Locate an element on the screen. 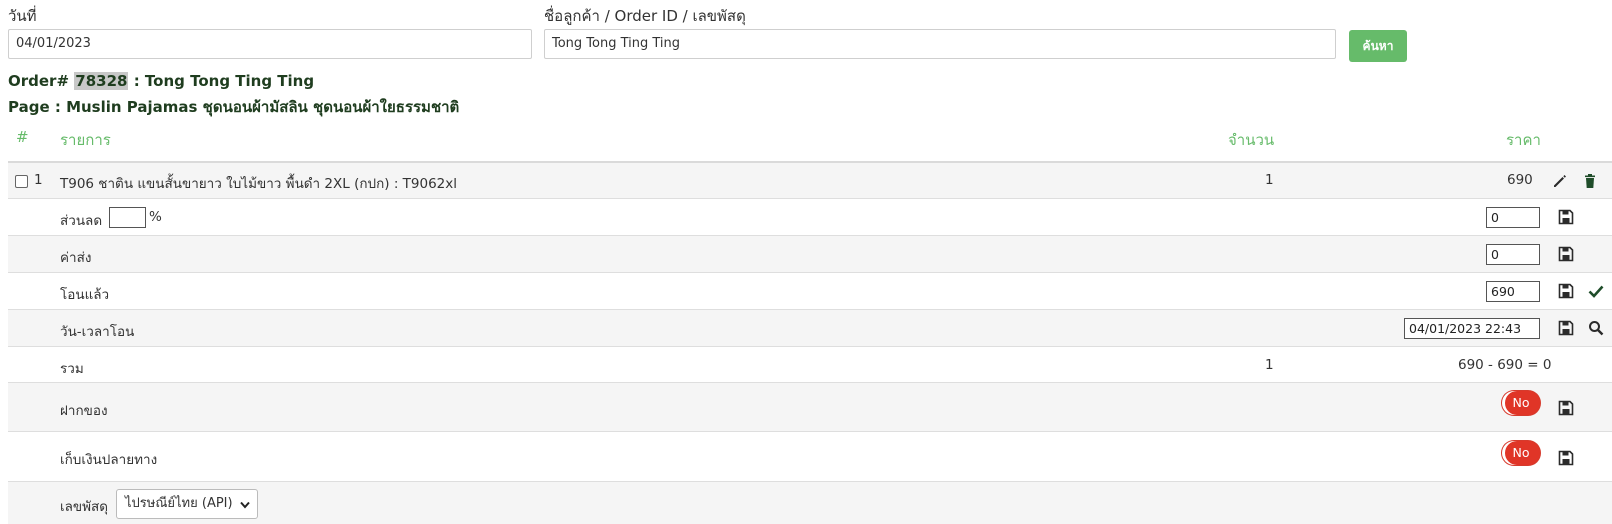 This screenshot has width=1612, height=524. order-title: Order# 78328 : Tong Tong Ting Ting is located at coordinates (161, 81).